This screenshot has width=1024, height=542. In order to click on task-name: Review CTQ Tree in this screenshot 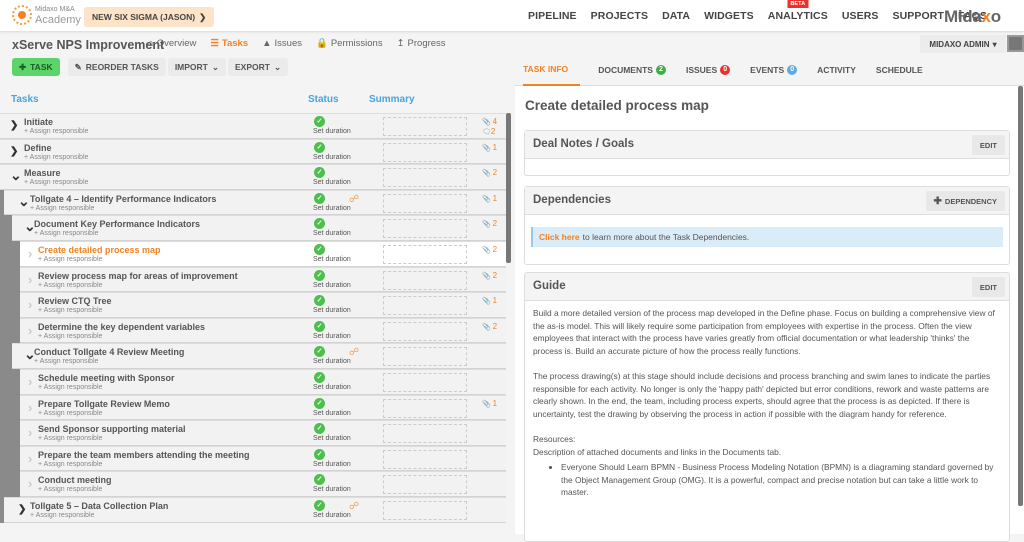, I will do `click(75, 301)`.